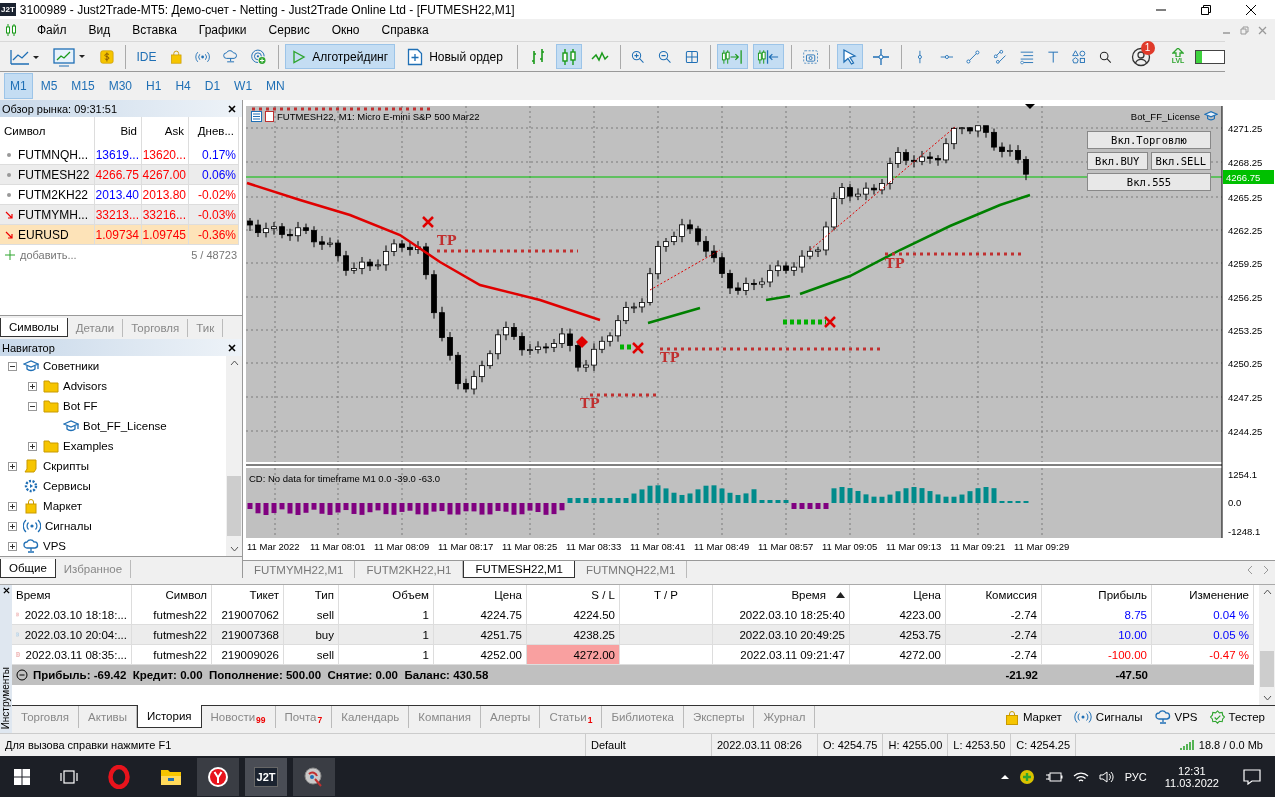 The image size is (1275, 797). Describe the element at coordinates (248, 595) in the screenshot. I see `column-header: Тикет` at that location.